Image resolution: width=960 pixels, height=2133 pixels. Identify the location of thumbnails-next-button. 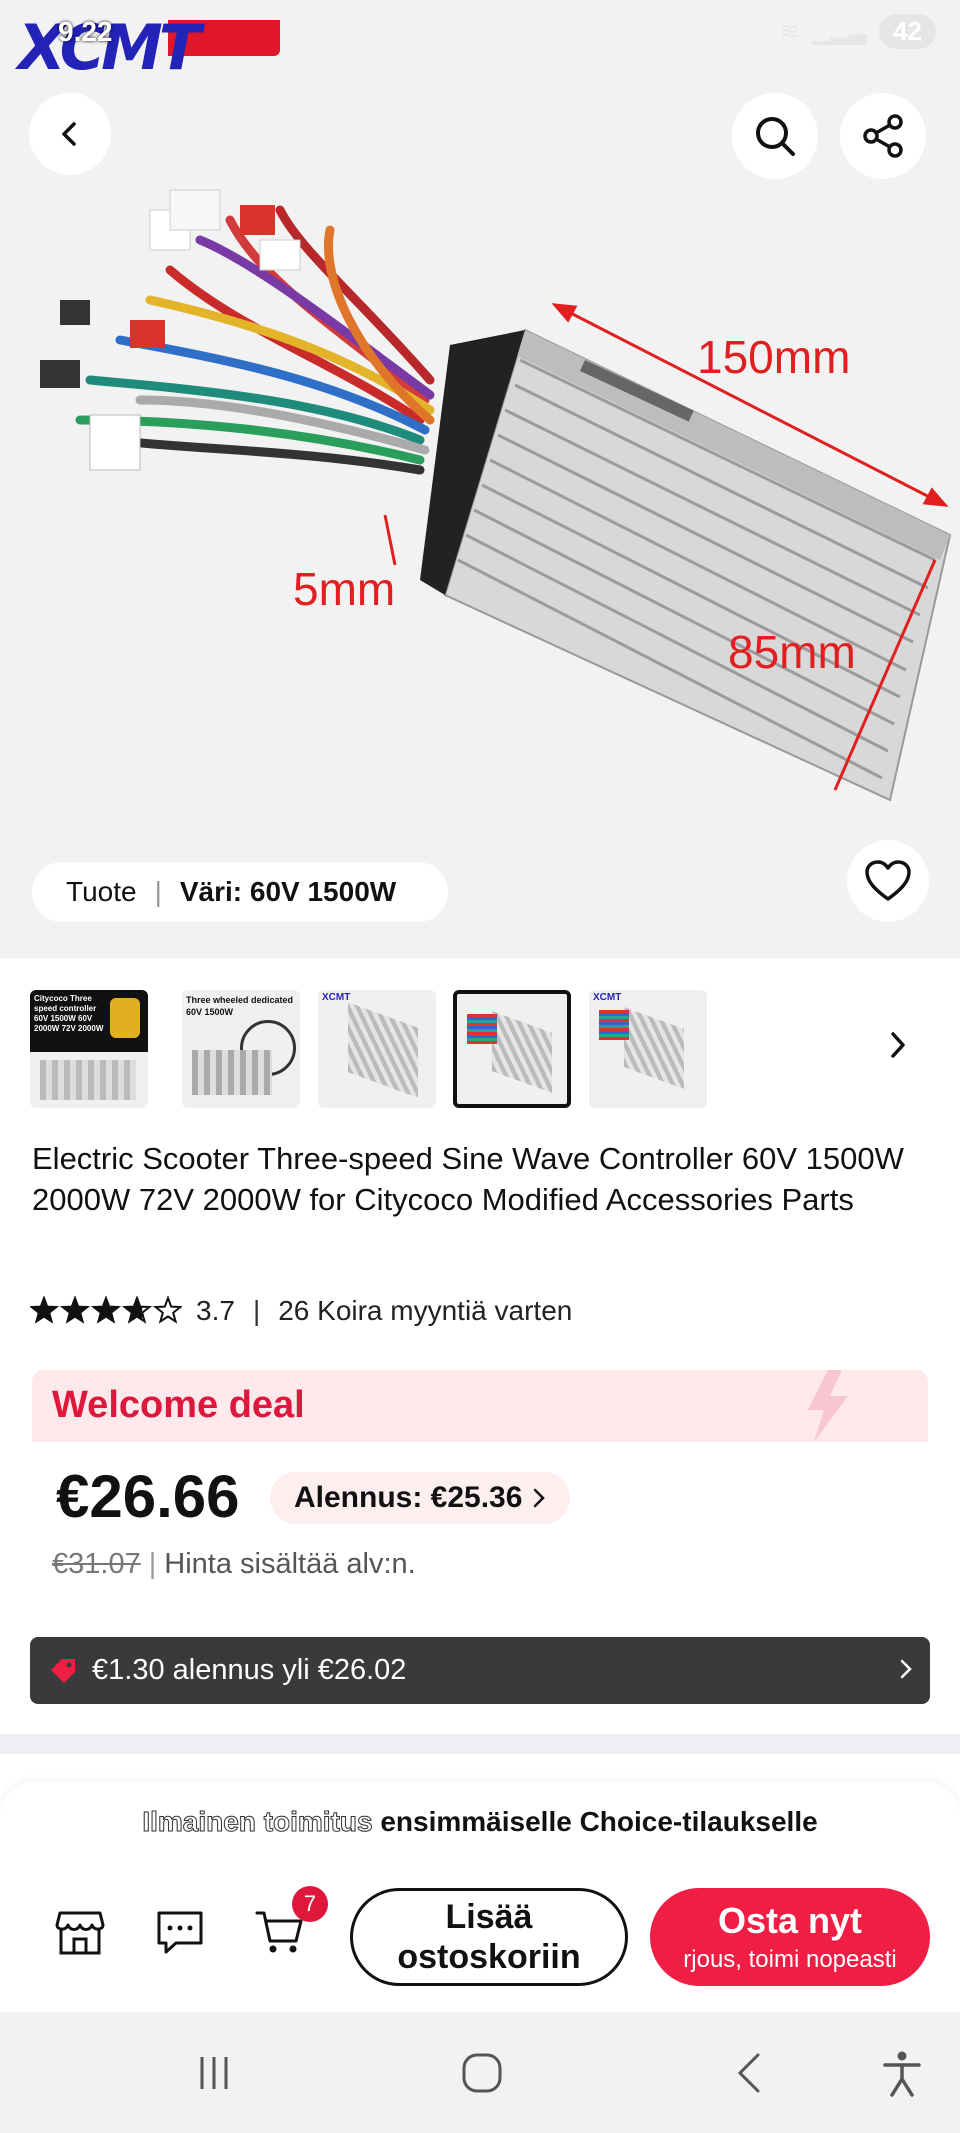
(898, 1045).